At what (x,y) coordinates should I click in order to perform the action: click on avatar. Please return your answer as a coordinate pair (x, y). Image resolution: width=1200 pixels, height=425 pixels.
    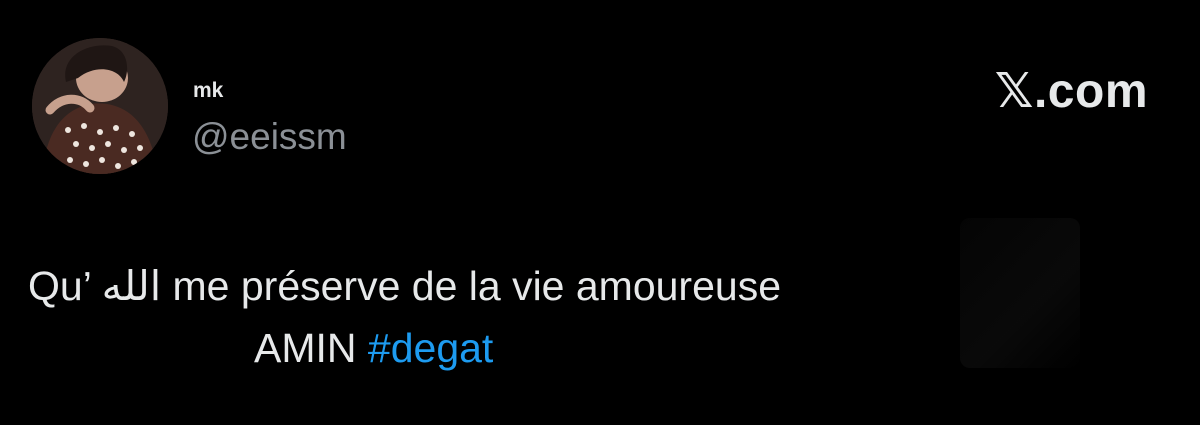
    Looking at the image, I should click on (100, 106).